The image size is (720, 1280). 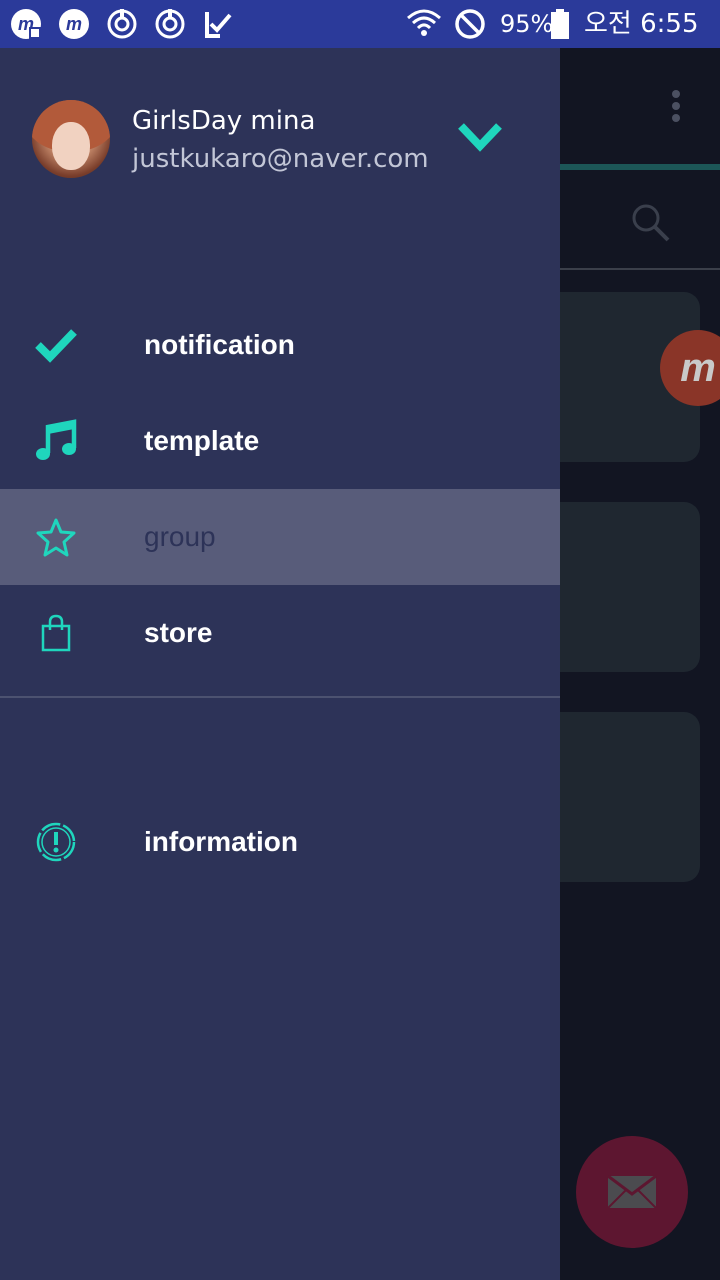 I want to click on app-m-icon: m, so click(x=74, y=24).